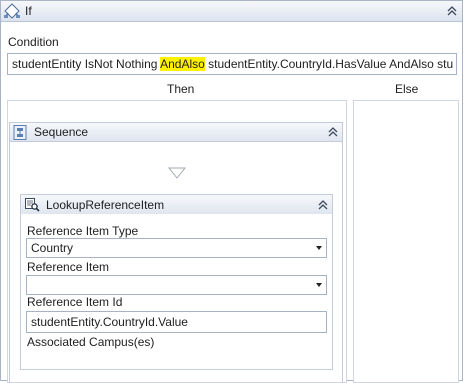 Image resolution: width=464 pixels, height=383 pixels. Describe the element at coordinates (176, 204) in the screenshot. I see `lookup-reference-item-header: LookupReferenceItem` at that location.